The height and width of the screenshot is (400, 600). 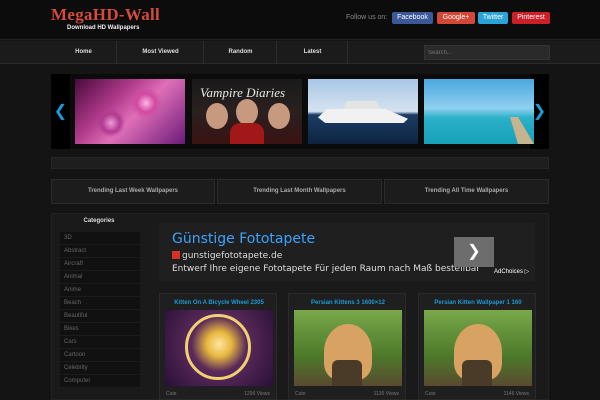 I want to click on pinterest-button: Pinterest, so click(x=531, y=18).